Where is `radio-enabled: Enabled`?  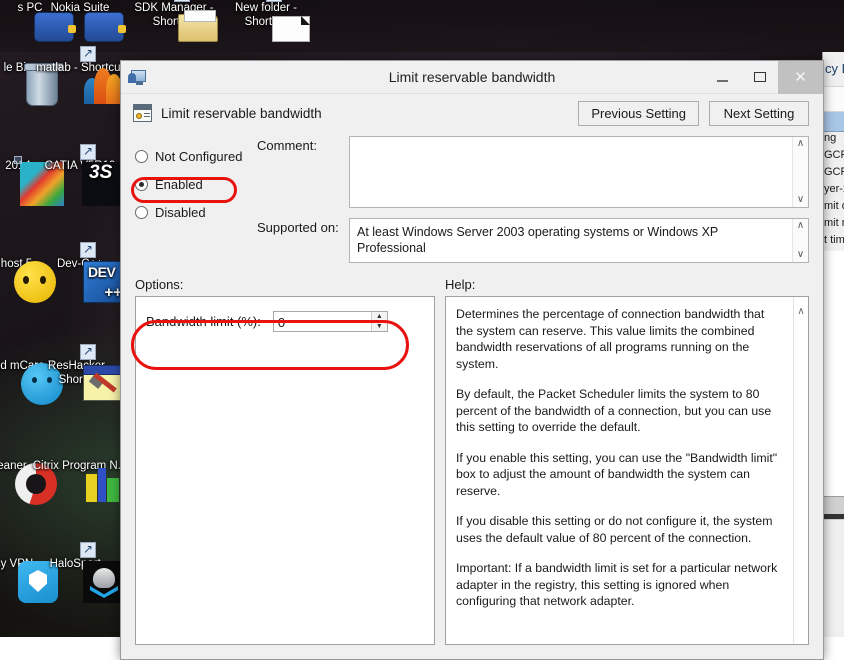 radio-enabled: Enabled is located at coordinates (196, 184).